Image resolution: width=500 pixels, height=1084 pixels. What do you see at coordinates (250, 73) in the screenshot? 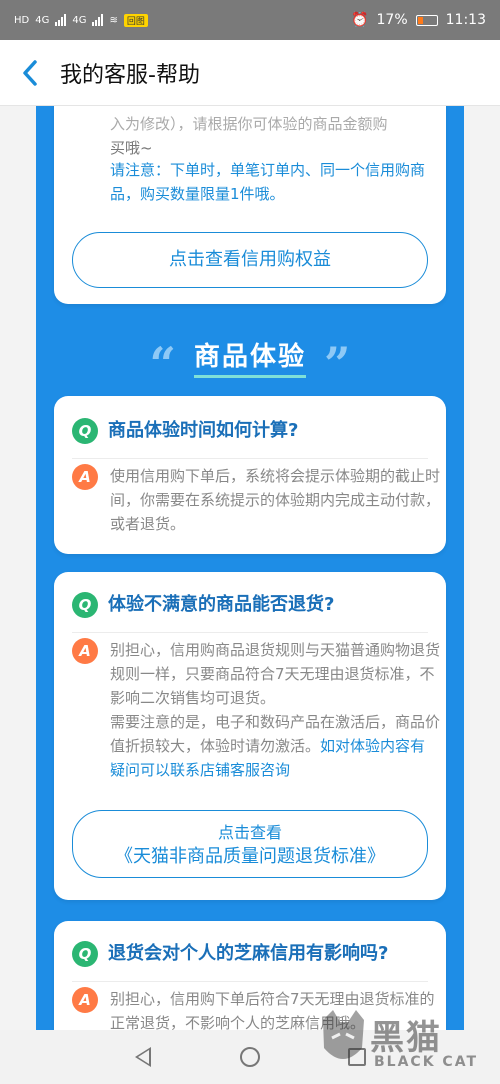
I see `header: 我的客服-帮助` at bounding box center [250, 73].